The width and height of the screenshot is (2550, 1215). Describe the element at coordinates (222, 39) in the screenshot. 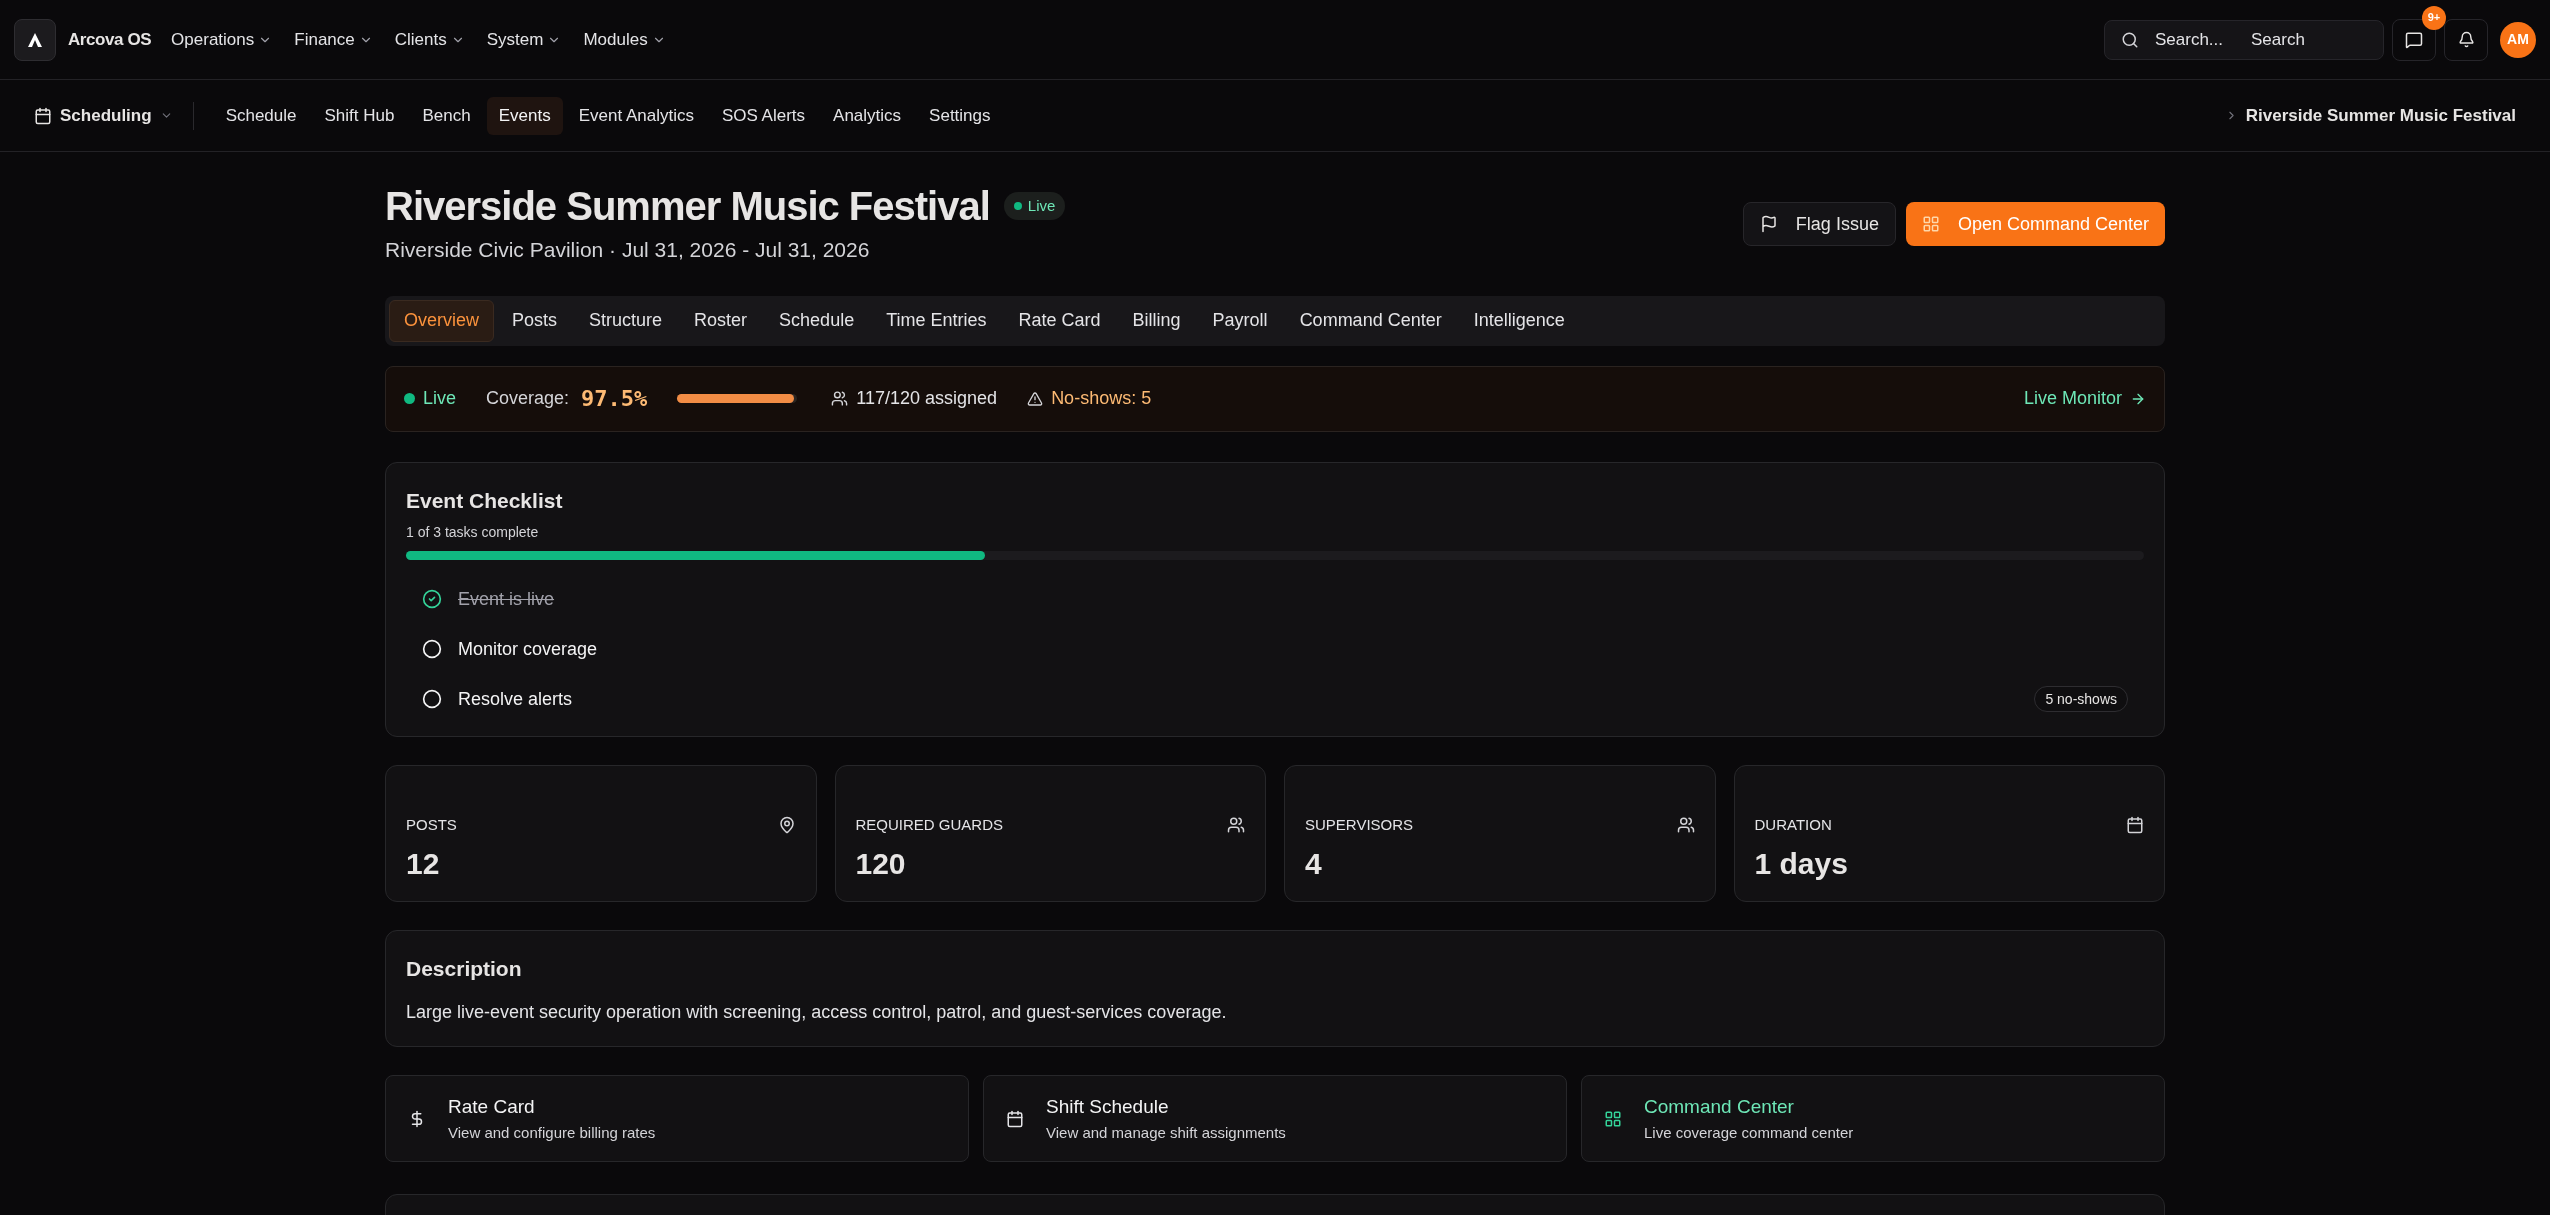

I see `nav-menu: Operations` at that location.